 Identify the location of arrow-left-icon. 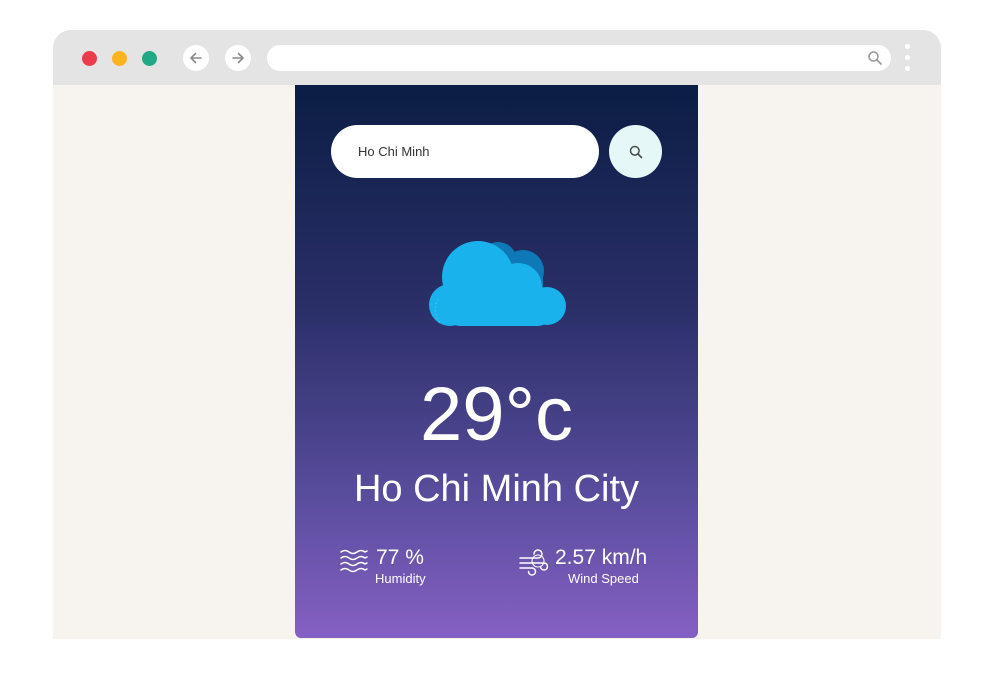
(196, 58).